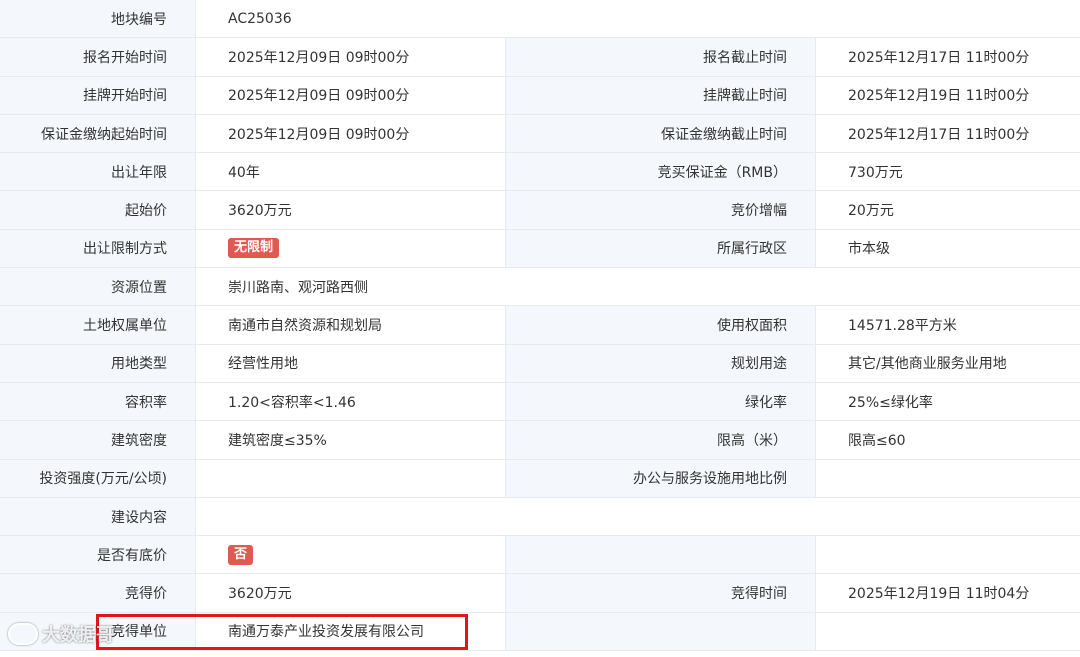  I want to click on label-starting-price: 起始价, so click(98, 210).